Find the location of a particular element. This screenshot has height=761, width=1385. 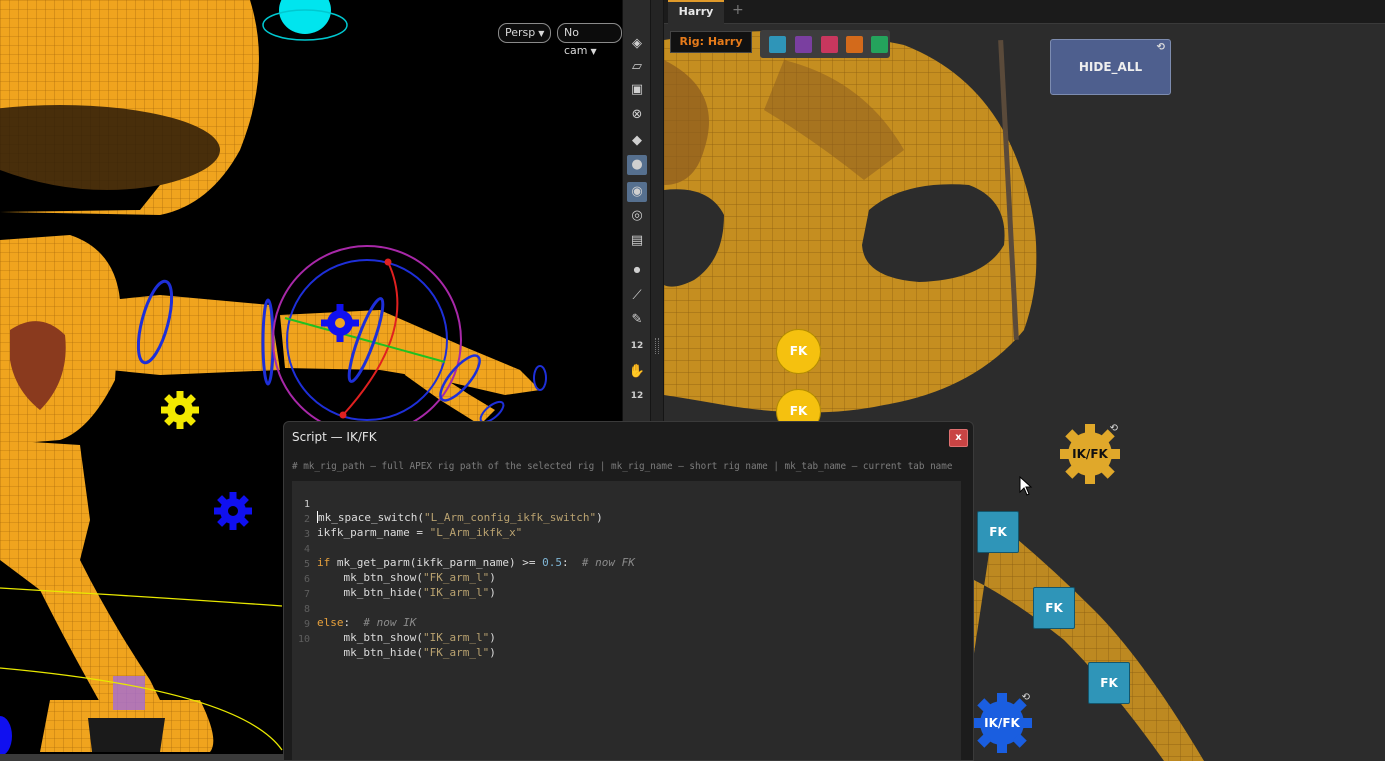

fk-shoulder-button: FK is located at coordinates (998, 532).